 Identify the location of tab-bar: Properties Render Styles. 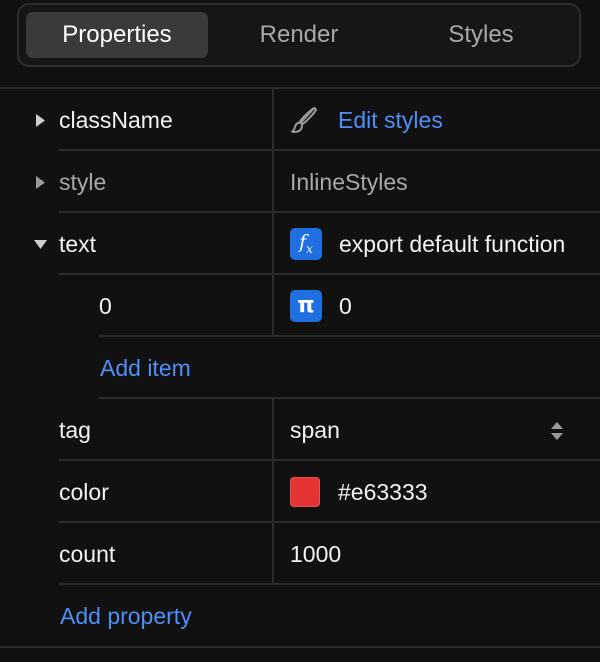
(299, 35).